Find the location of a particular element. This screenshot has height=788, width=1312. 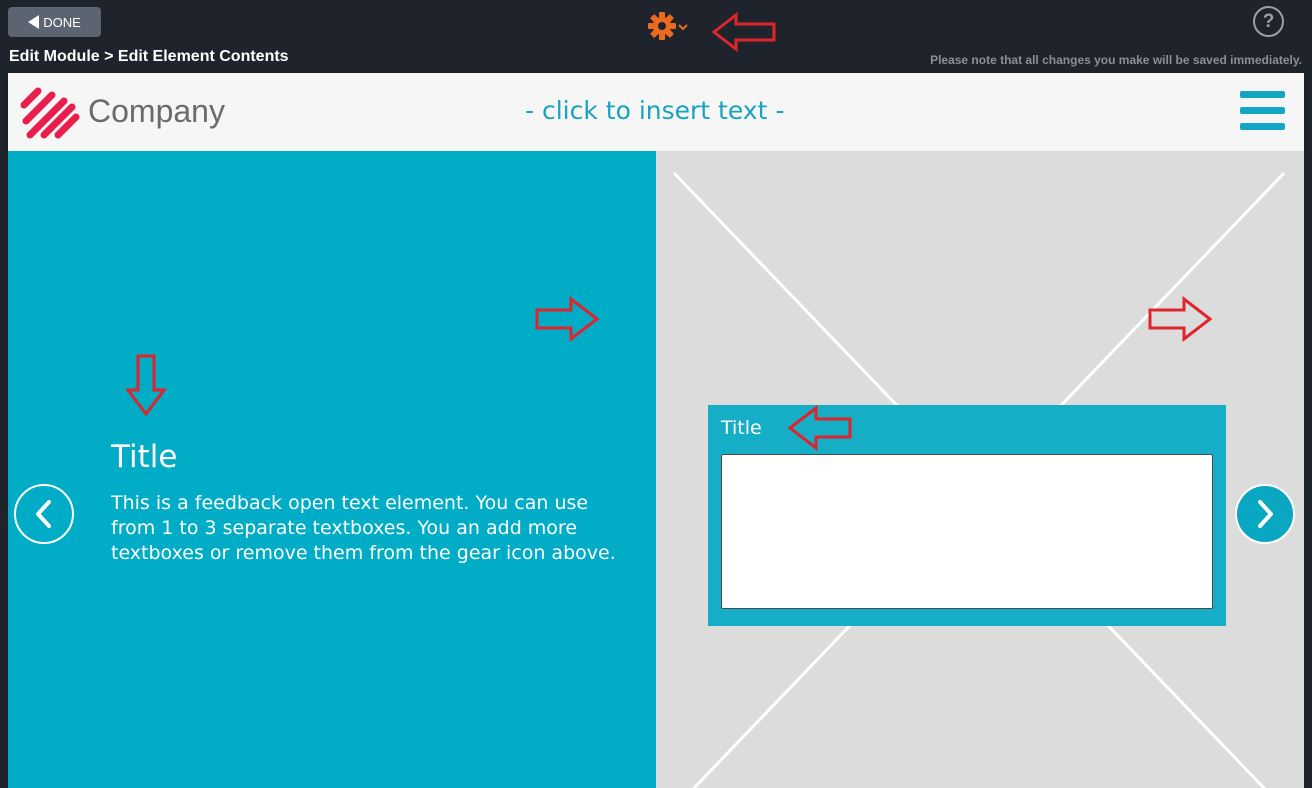

hamburger-menu-icon is located at coordinates (1262, 111).